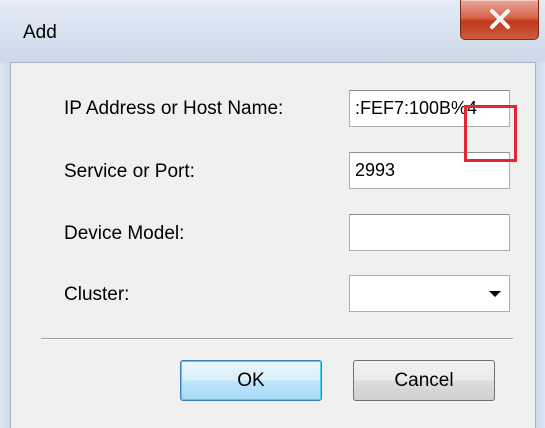 This screenshot has width=545, height=428. I want to click on close-button, so click(499, 20).